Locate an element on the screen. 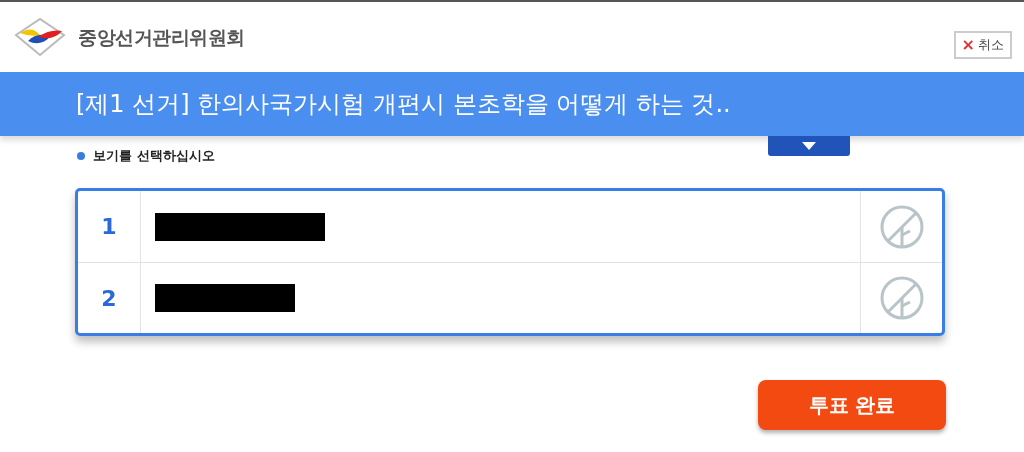 This screenshot has width=1024, height=452. cancel-button: × 취소 is located at coordinates (982, 45).